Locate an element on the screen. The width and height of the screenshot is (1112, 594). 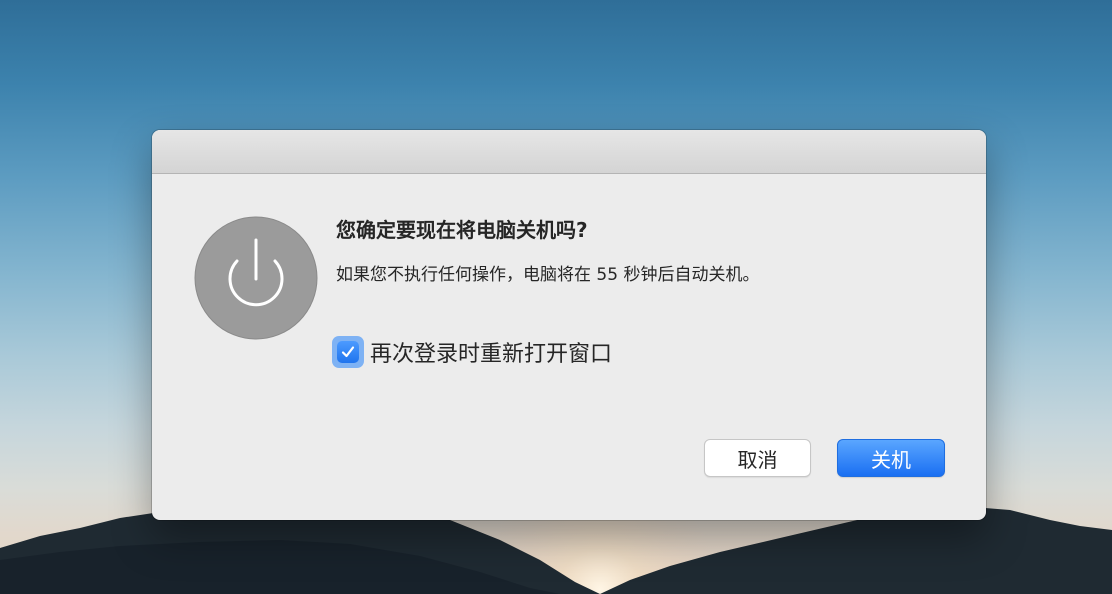
checkmark-icon is located at coordinates (348, 352).